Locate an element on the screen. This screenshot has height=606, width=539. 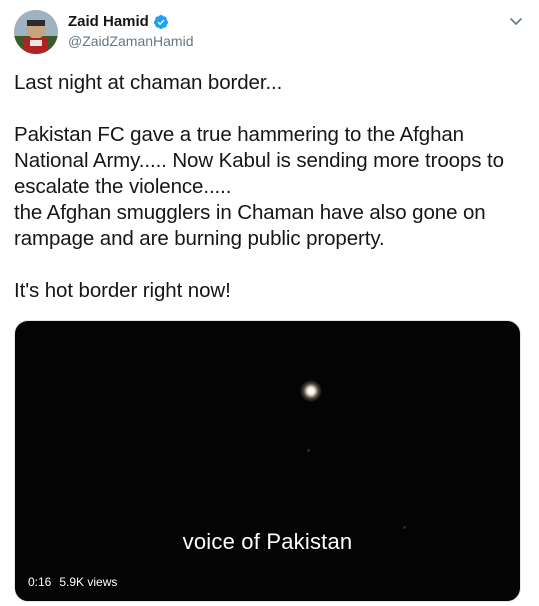
avatar is located at coordinates (36, 32).